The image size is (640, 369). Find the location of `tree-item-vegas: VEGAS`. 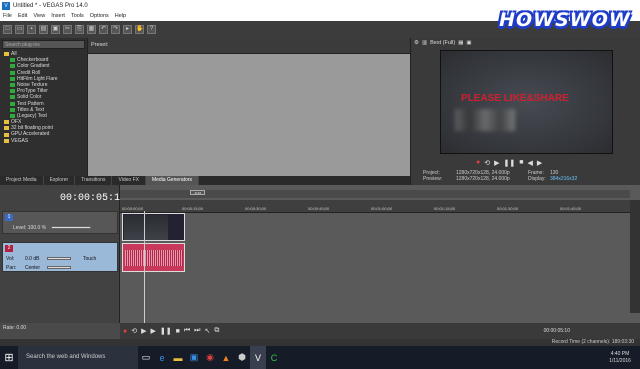

tree-item-vegas: VEGAS is located at coordinates (45, 141).